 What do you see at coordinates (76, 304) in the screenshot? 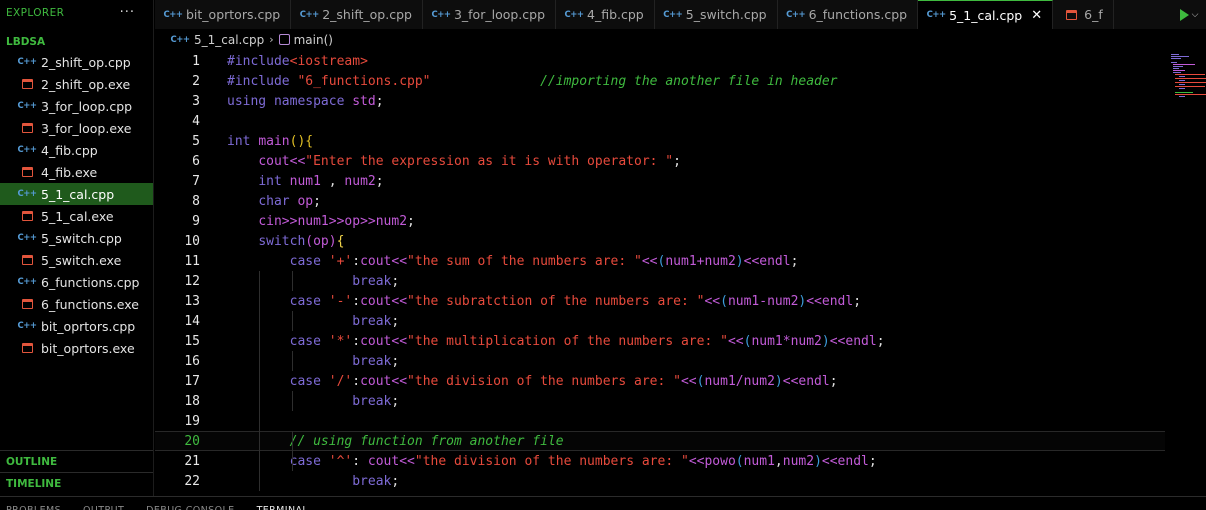
I see `file-item: 6_functions.exe` at bounding box center [76, 304].